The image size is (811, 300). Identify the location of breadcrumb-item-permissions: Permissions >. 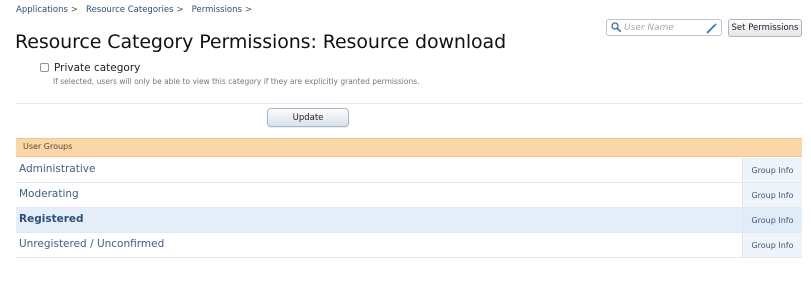
(226, 10).